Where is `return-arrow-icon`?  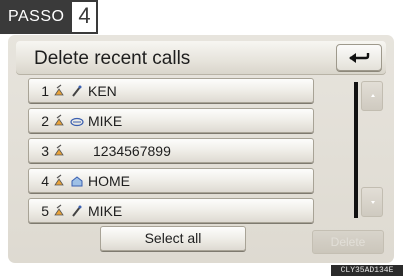
return-arrow-icon is located at coordinates (359, 57).